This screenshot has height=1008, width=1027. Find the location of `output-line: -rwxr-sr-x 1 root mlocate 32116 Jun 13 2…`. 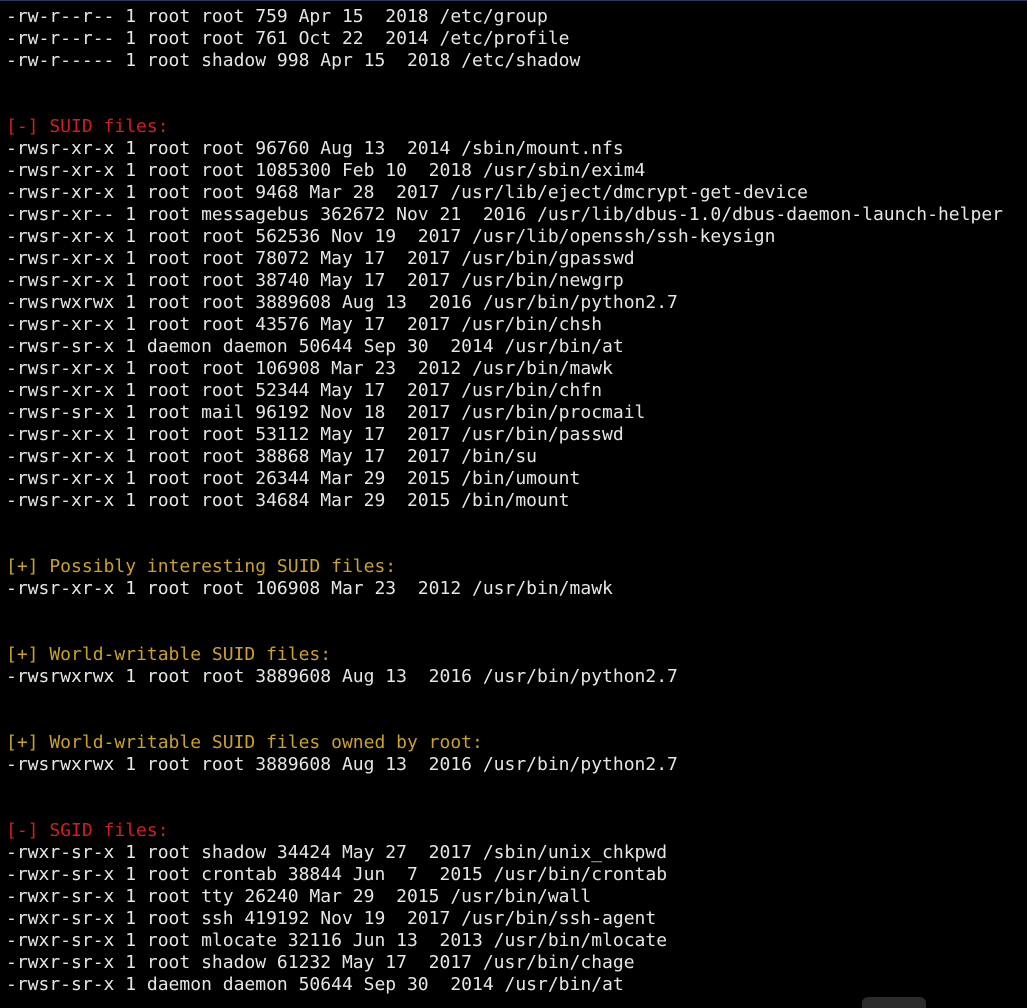

output-line: -rwxr-sr-x 1 root mlocate 32116 Jun 13 2… is located at coordinates (337, 940).